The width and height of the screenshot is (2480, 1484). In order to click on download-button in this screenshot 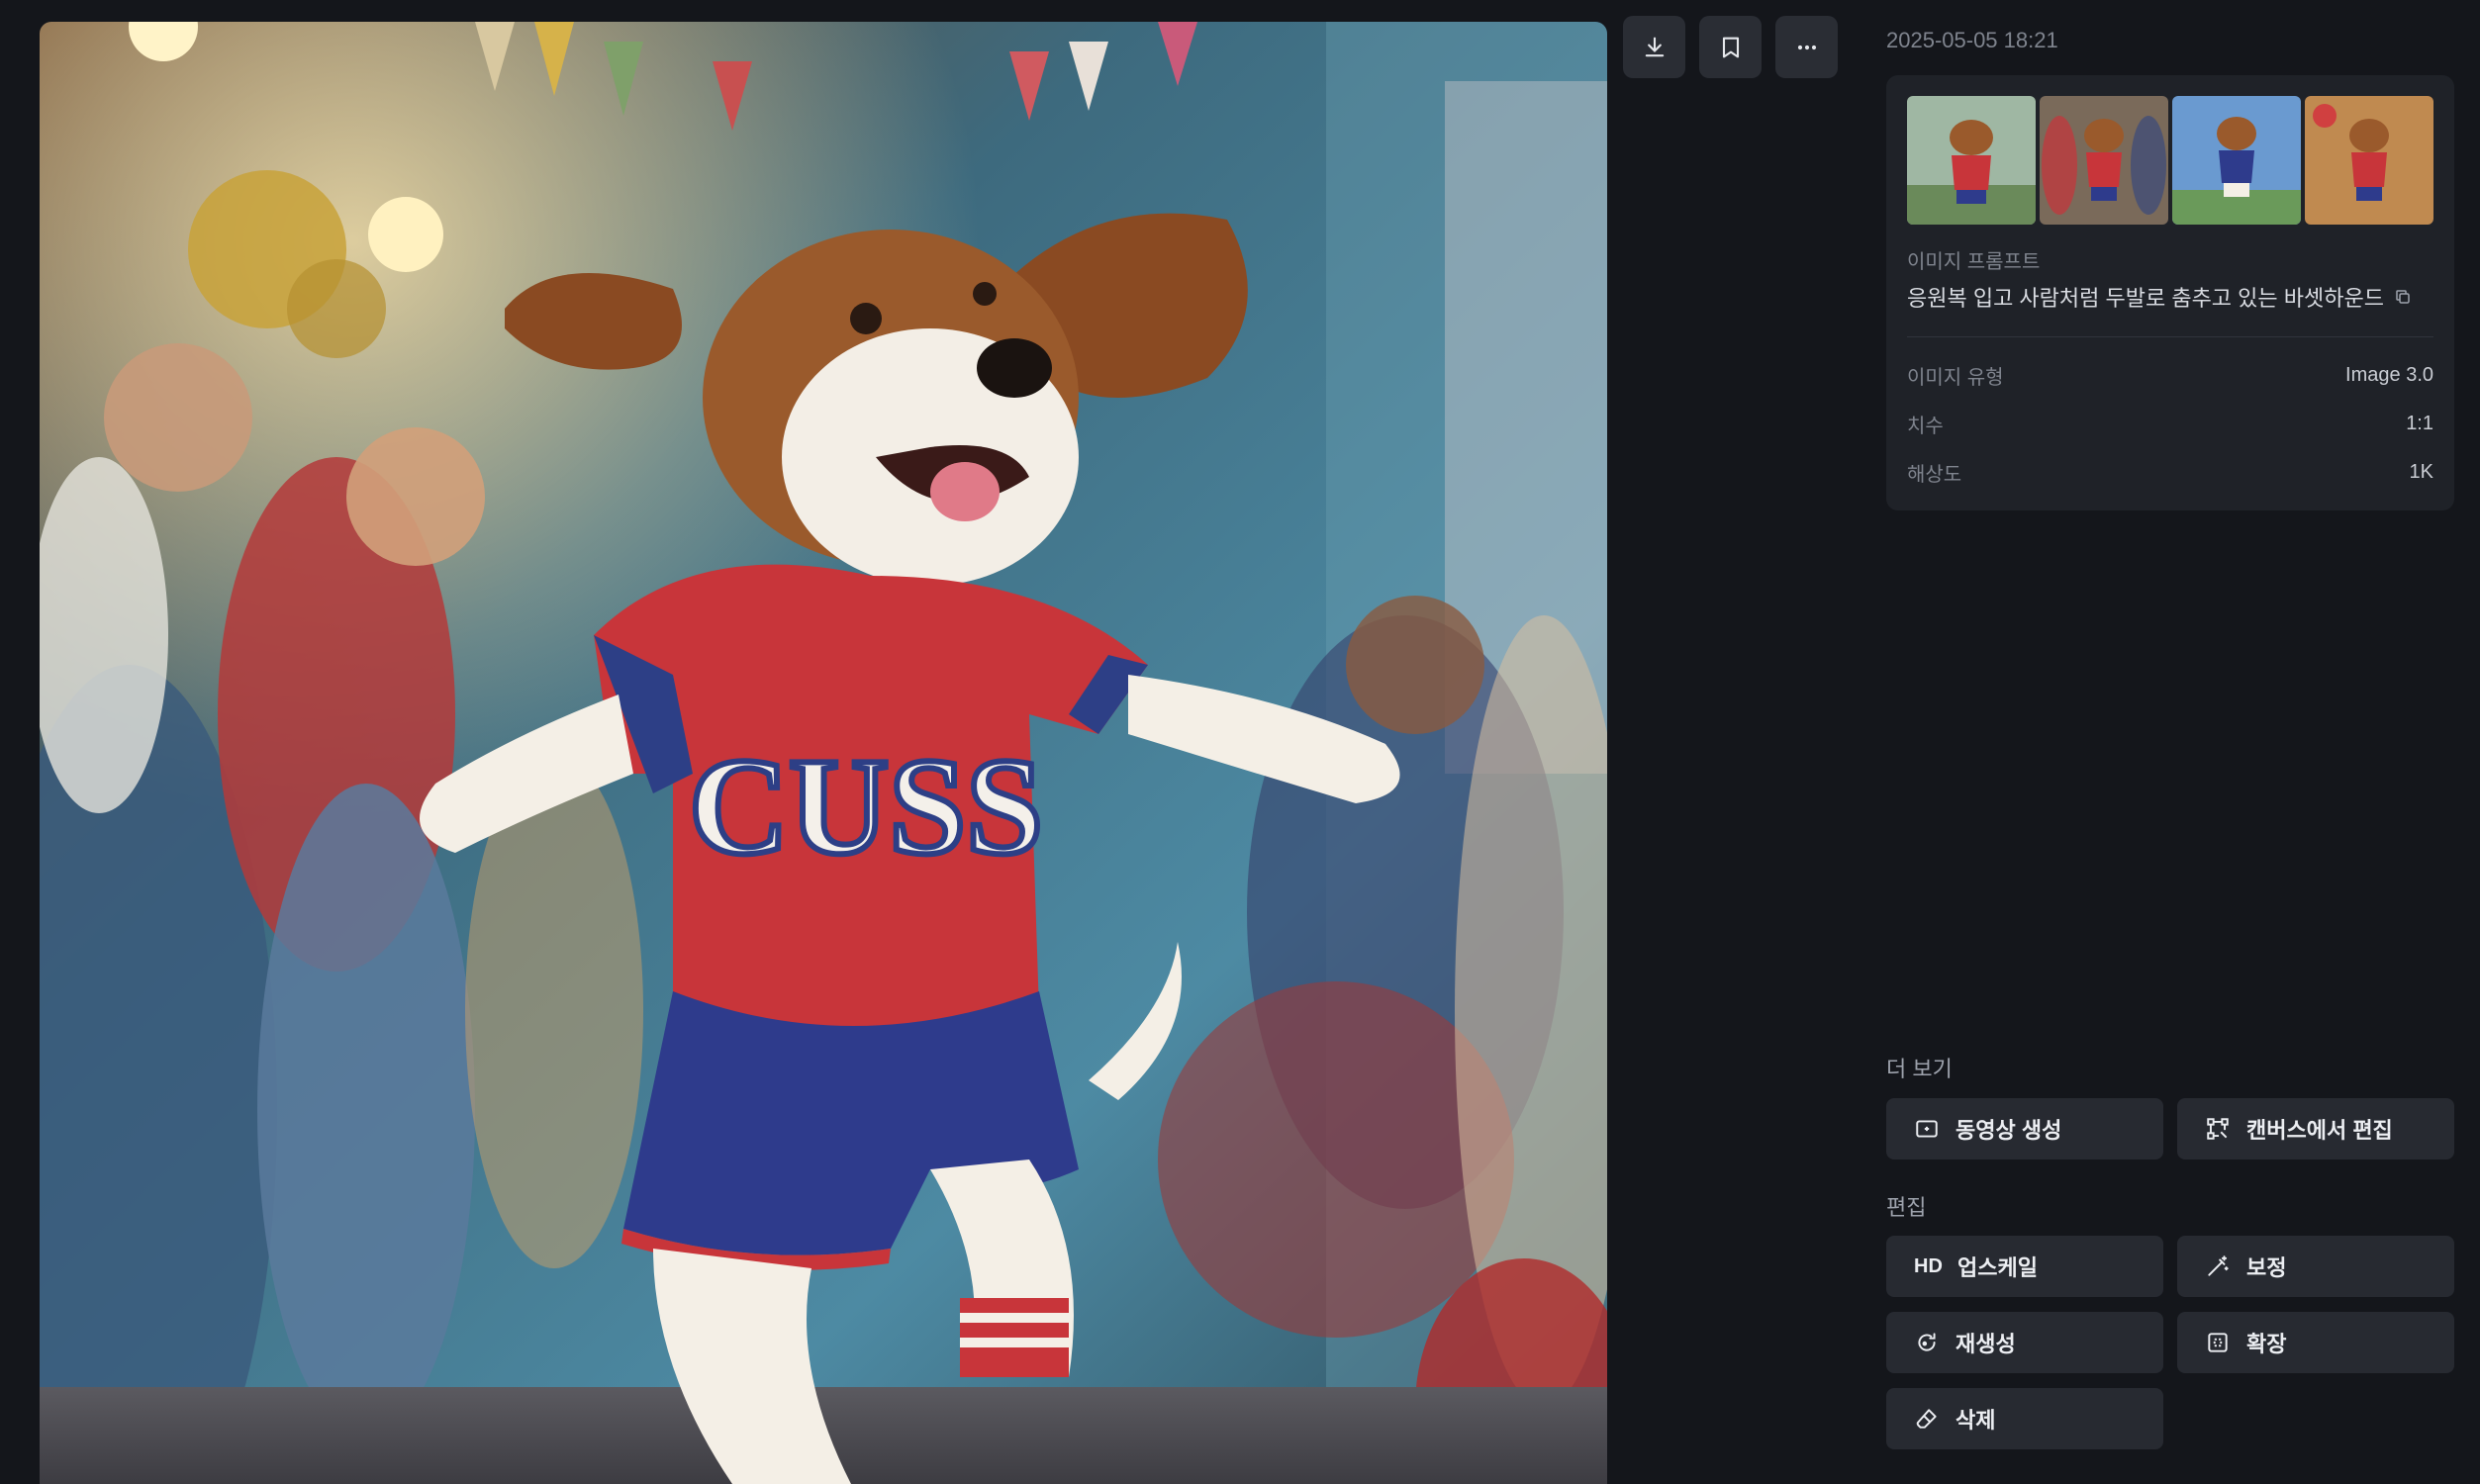, I will do `click(1654, 47)`.